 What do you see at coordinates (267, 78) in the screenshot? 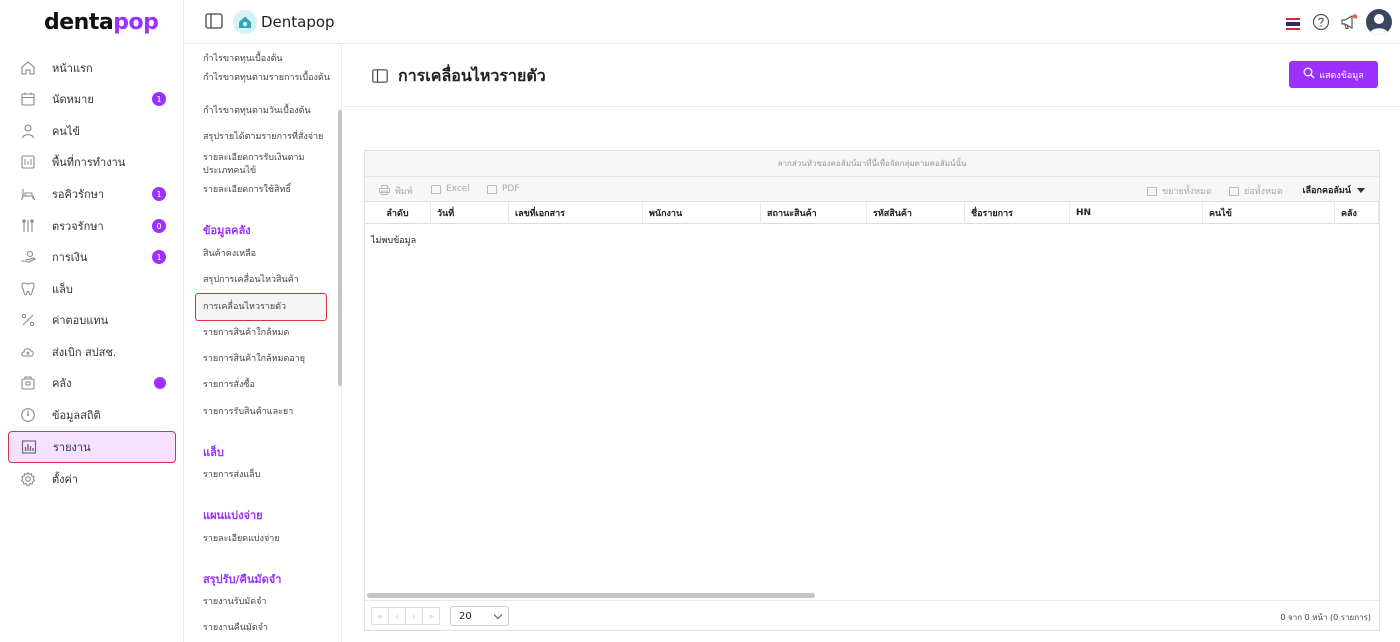
I see `submenu-link: กำไรขาดทุนตามรายการเบื้องต้น` at bounding box center [267, 78].